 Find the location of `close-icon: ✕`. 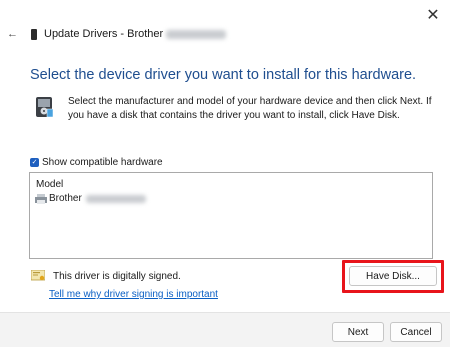

close-icon: ✕ is located at coordinates (433, 15).